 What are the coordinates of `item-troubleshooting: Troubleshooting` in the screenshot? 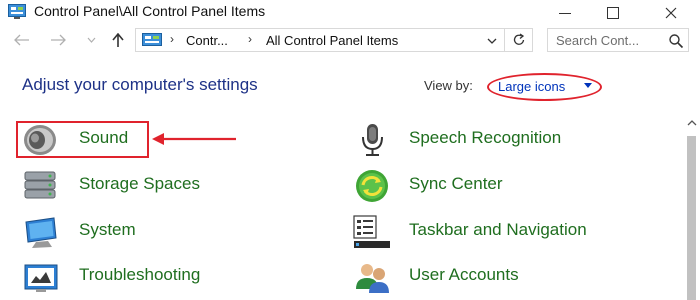 It's located at (147, 277).